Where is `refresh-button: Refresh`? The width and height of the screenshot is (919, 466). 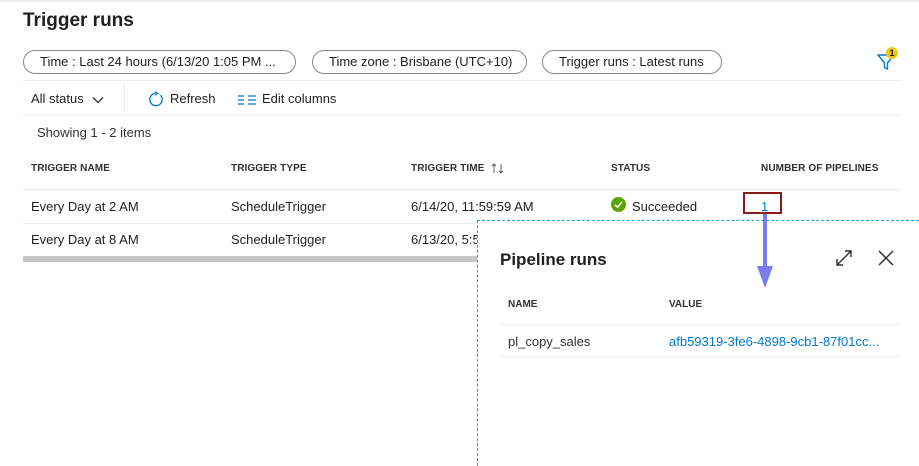 refresh-button: Refresh is located at coordinates (181, 99).